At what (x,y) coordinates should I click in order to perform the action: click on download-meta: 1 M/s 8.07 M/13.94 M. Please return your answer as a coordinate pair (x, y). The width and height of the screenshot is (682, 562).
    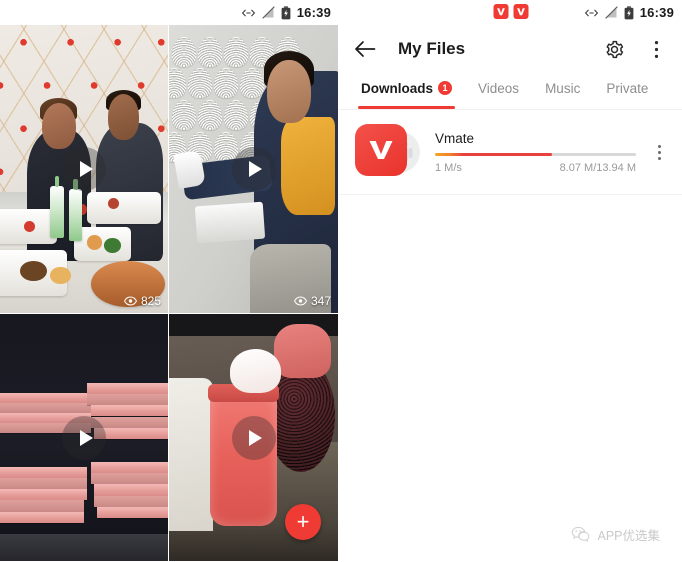
    Looking at the image, I should click on (535, 168).